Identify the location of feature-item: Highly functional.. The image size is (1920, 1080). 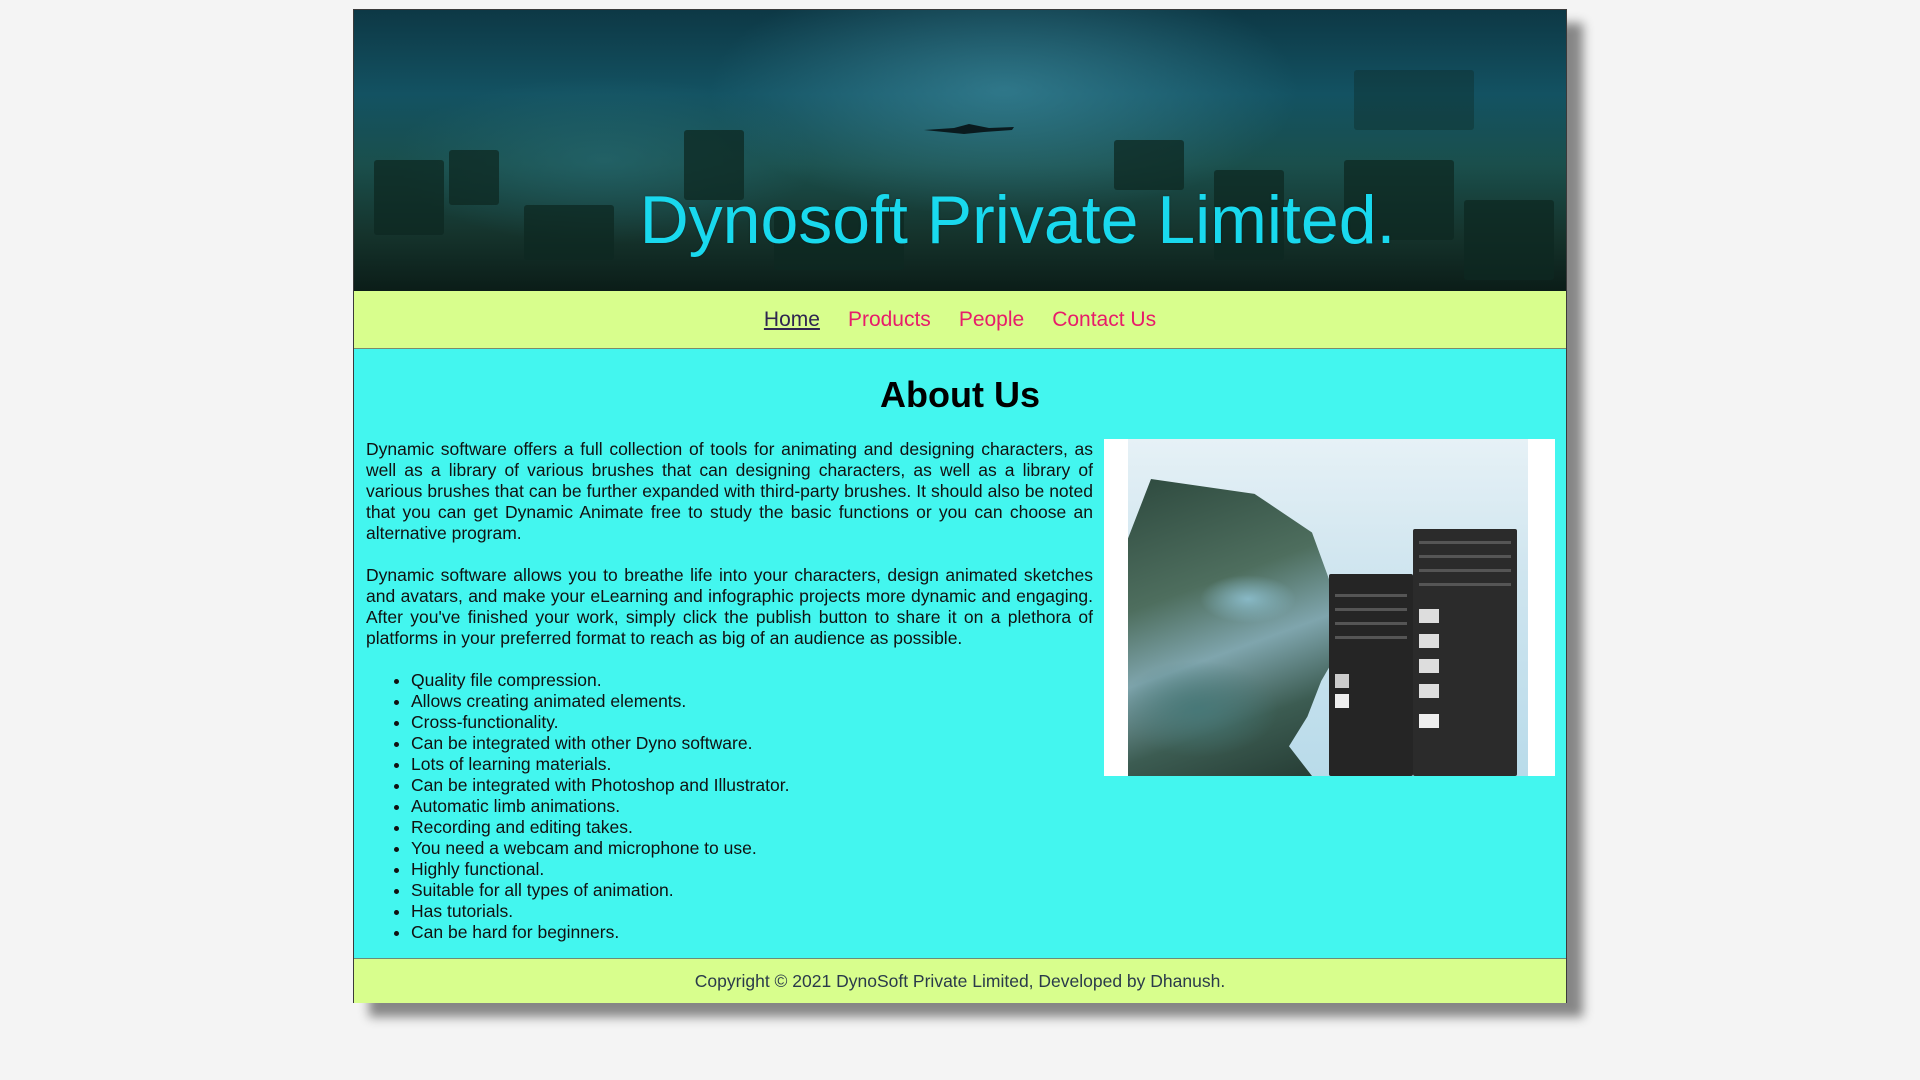
(752, 869).